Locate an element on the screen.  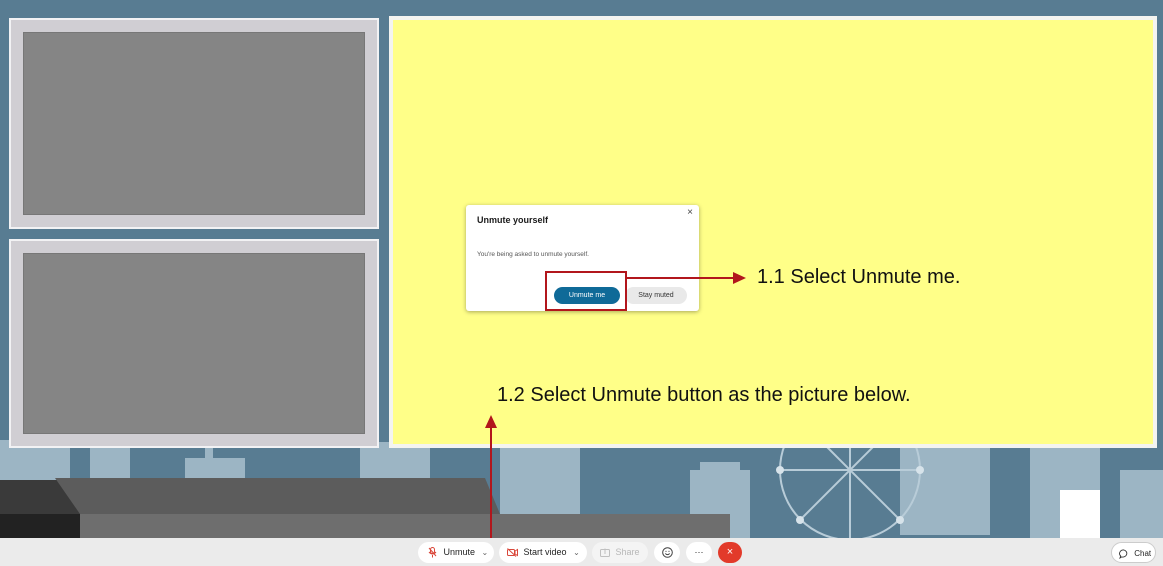
stay-muted-button: Stay muted is located at coordinates (656, 295).